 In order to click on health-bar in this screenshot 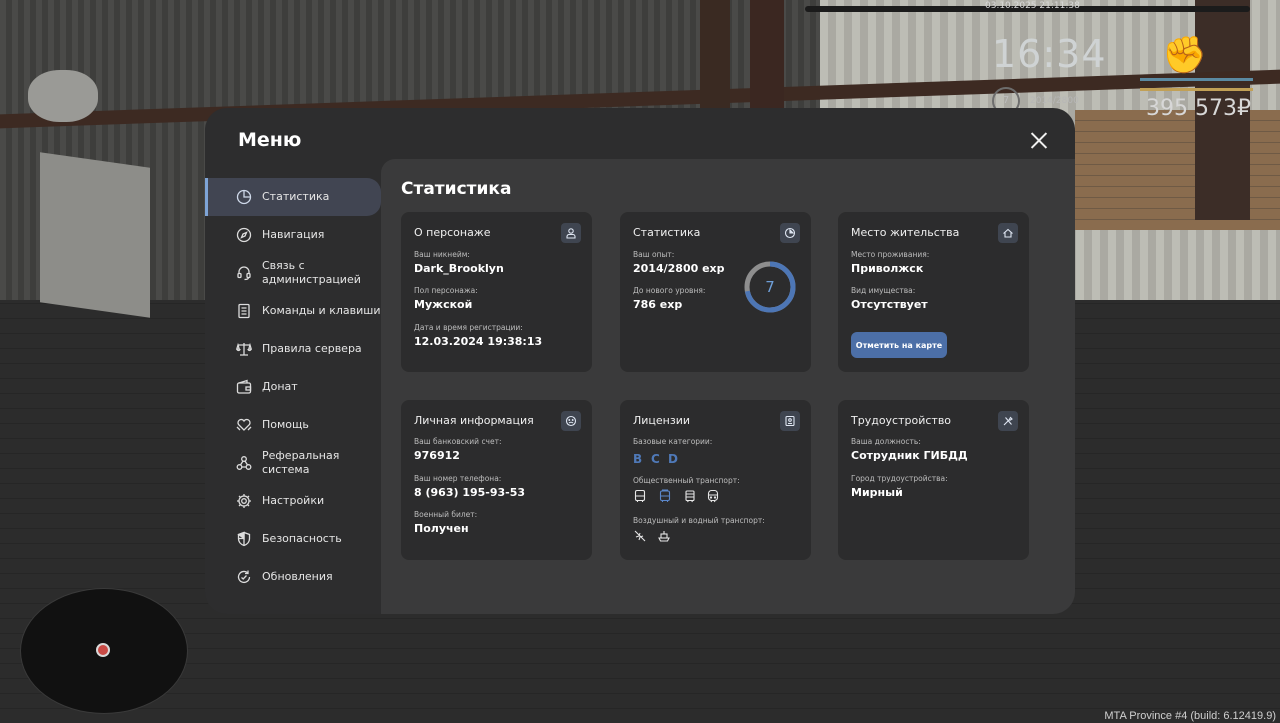, I will do `click(1196, 79)`.